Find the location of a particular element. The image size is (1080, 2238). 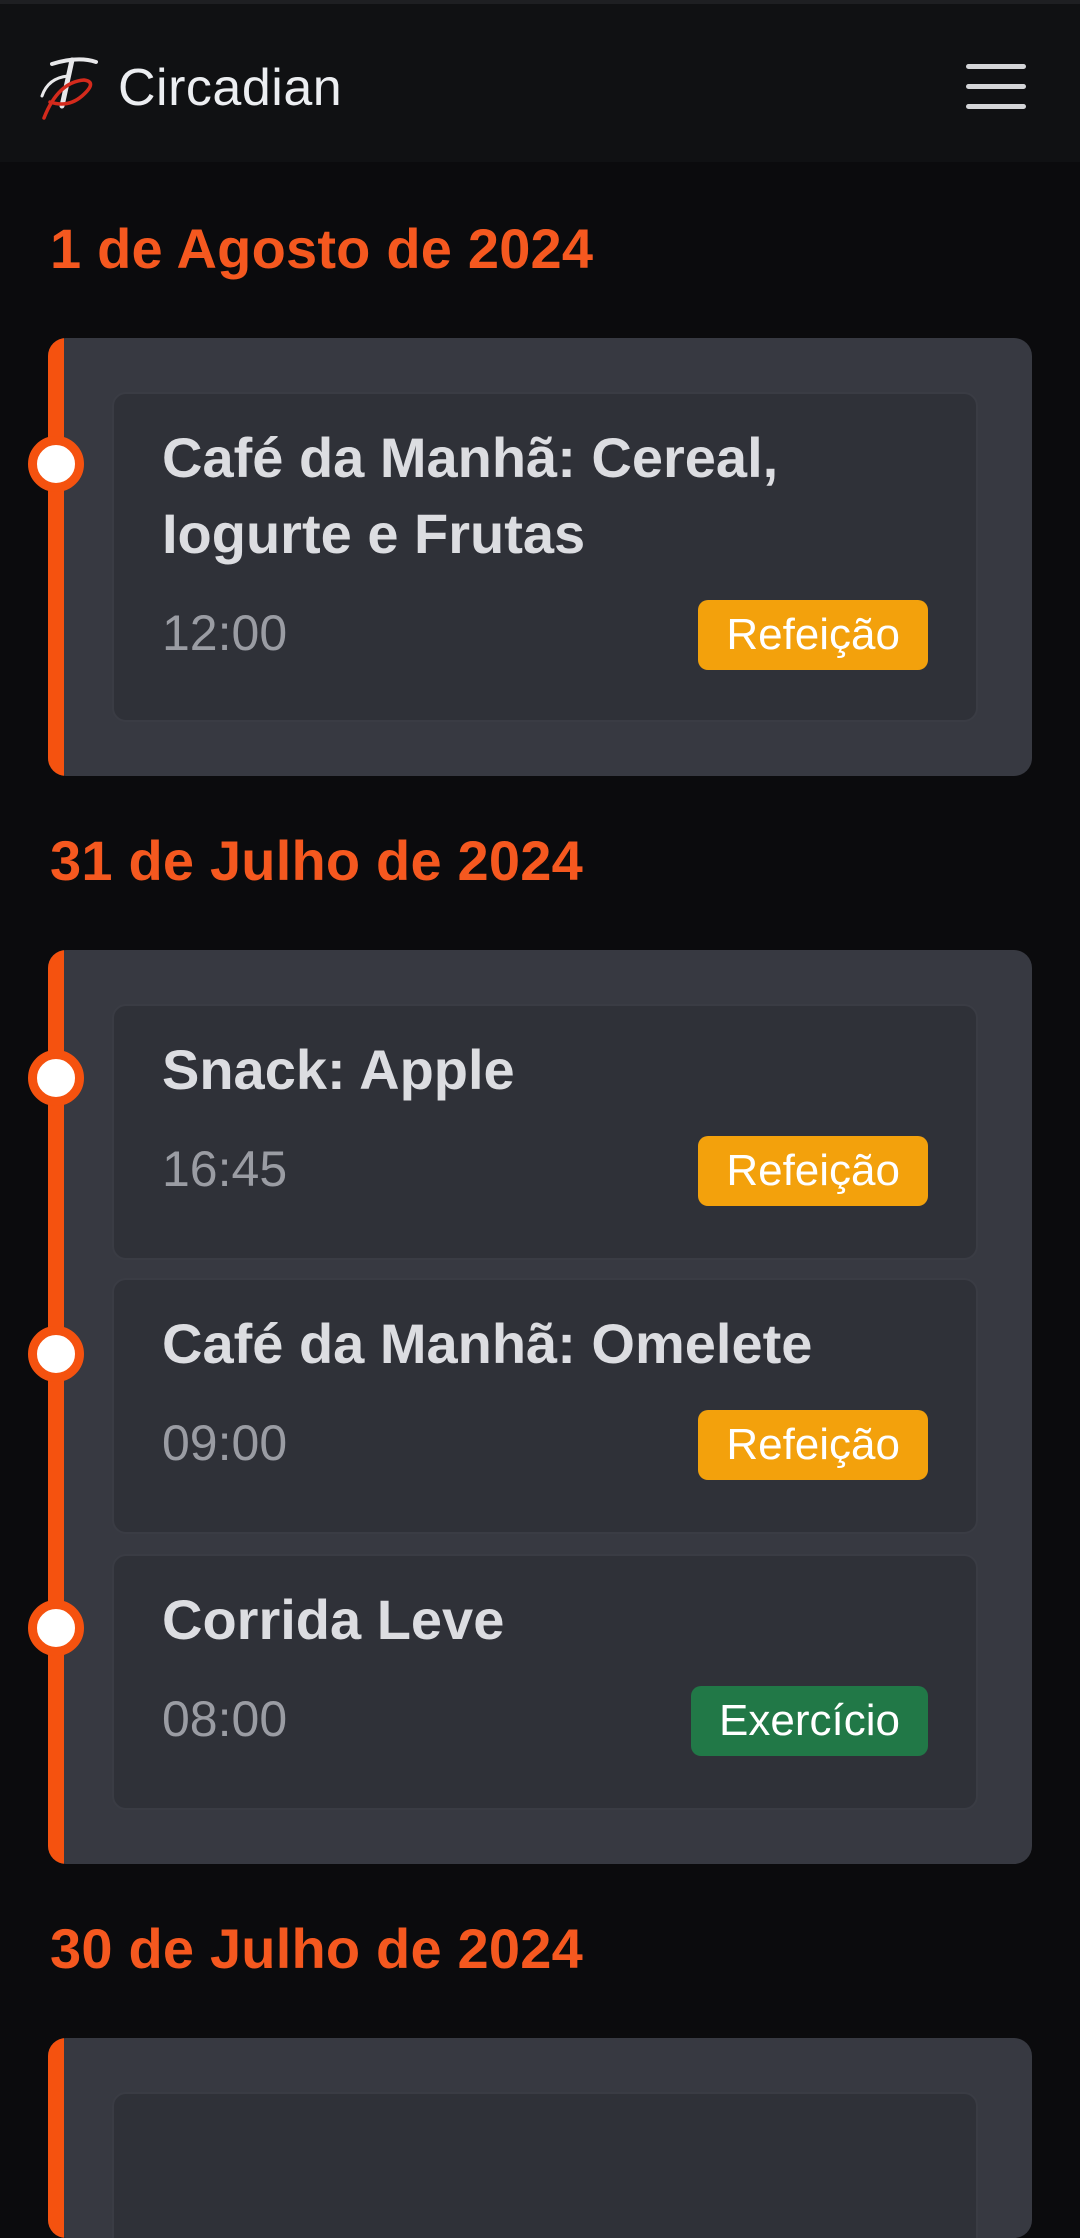

date-heading: 30 de Julho de 2024 is located at coordinates (316, 1948).